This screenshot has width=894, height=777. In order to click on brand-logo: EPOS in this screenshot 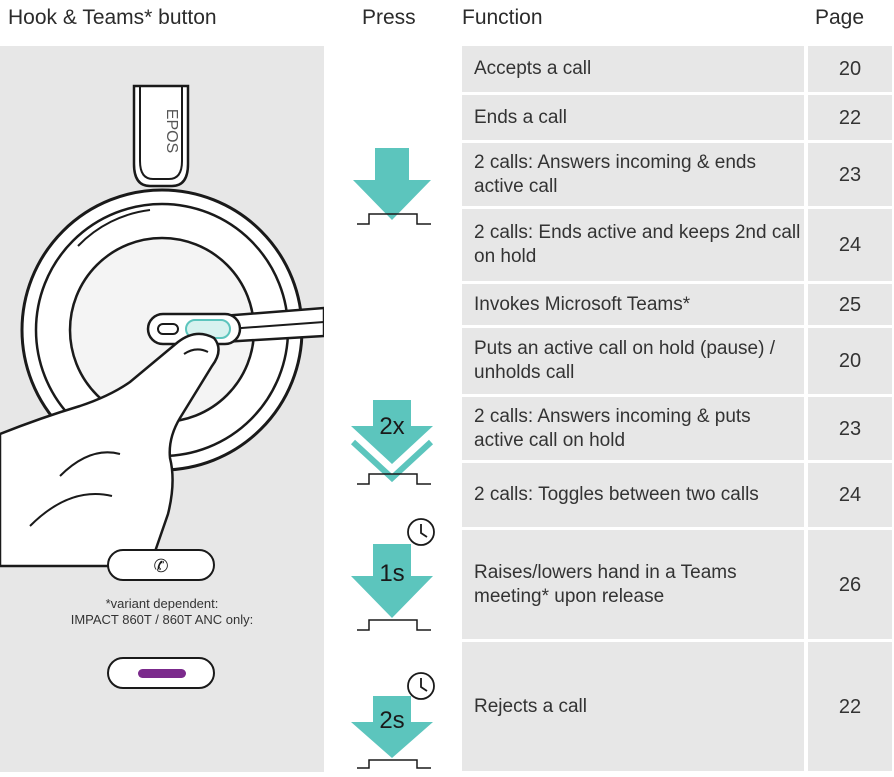, I will do `click(171, 131)`.